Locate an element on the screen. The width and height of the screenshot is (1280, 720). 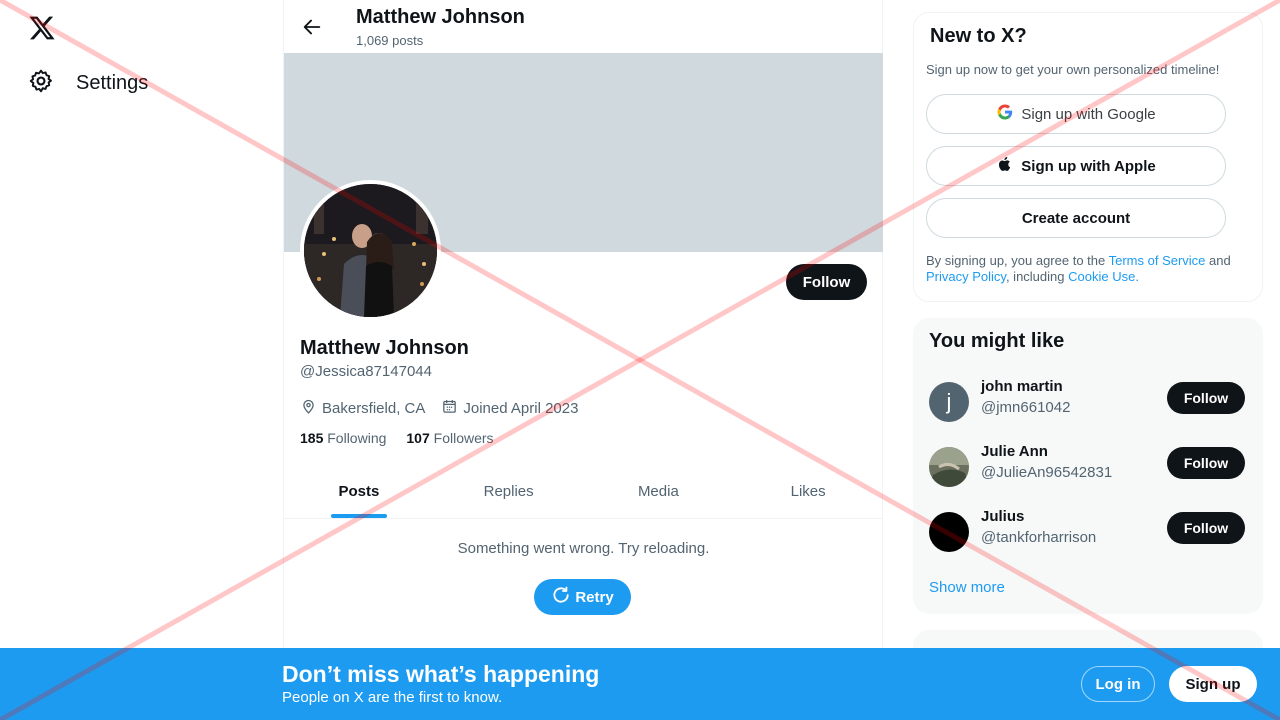
banner-subtitle: People on X are the first to know. is located at coordinates (392, 697).